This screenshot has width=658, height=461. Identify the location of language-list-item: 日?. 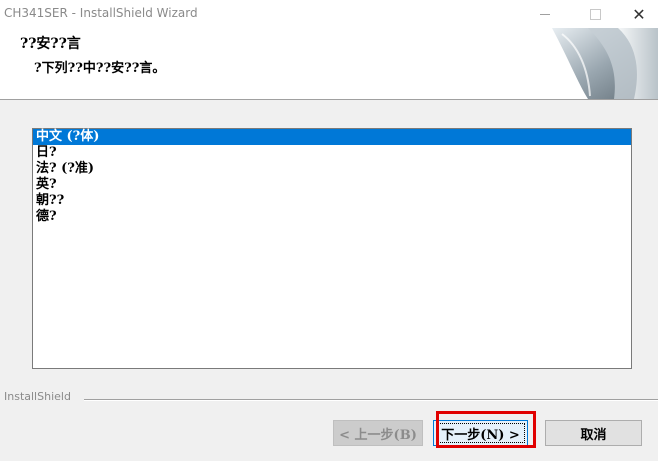
(332, 153).